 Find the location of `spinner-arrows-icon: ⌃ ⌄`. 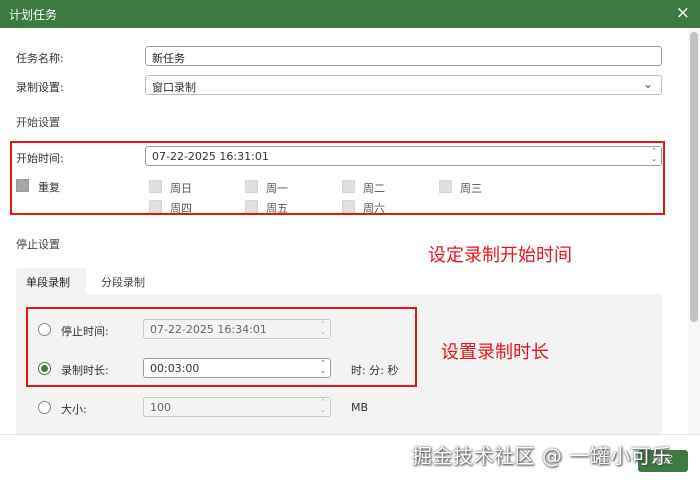

spinner-arrows-icon: ⌃ ⌄ is located at coordinates (323, 406).